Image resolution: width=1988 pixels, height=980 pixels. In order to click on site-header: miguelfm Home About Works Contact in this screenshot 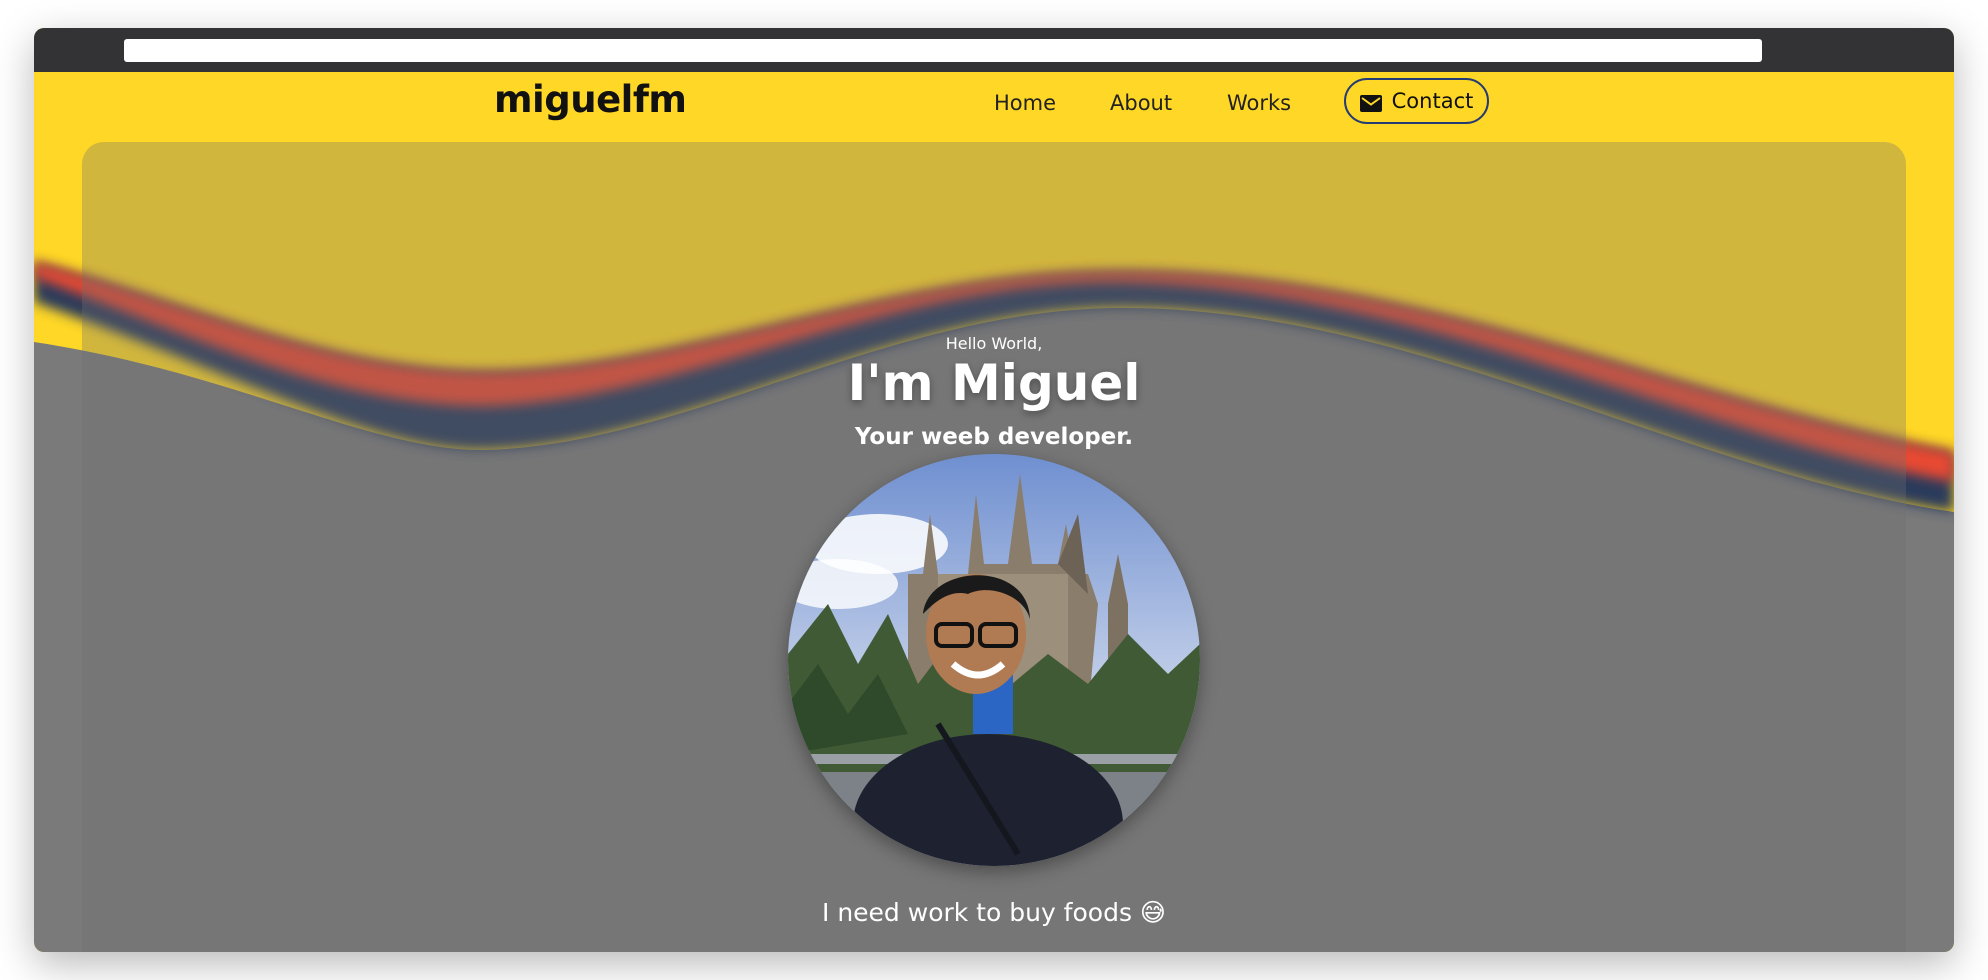, I will do `click(994, 107)`.